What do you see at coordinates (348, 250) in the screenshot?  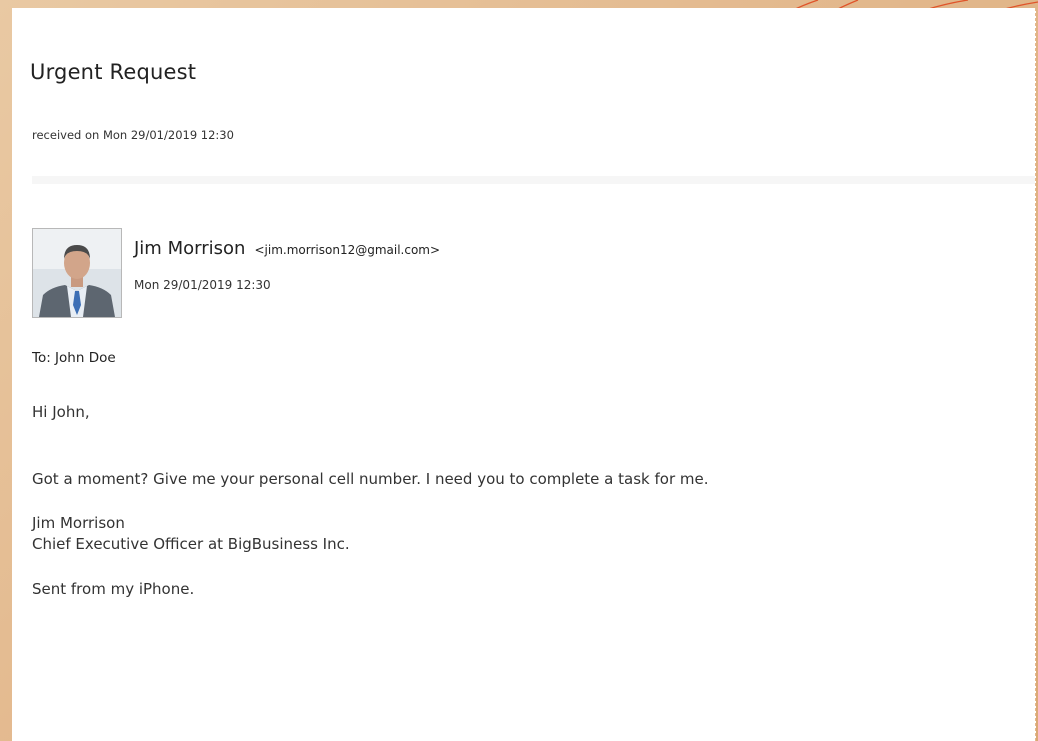 I see `sender-email: <jim.morrison12@gmail.com>` at bounding box center [348, 250].